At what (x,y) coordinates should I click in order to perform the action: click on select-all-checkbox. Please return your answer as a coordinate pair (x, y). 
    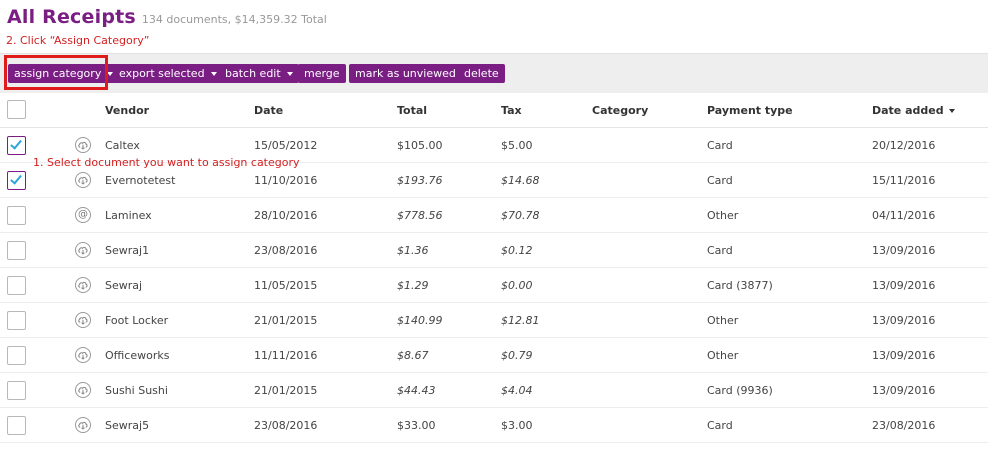
    Looking at the image, I should click on (16, 109).